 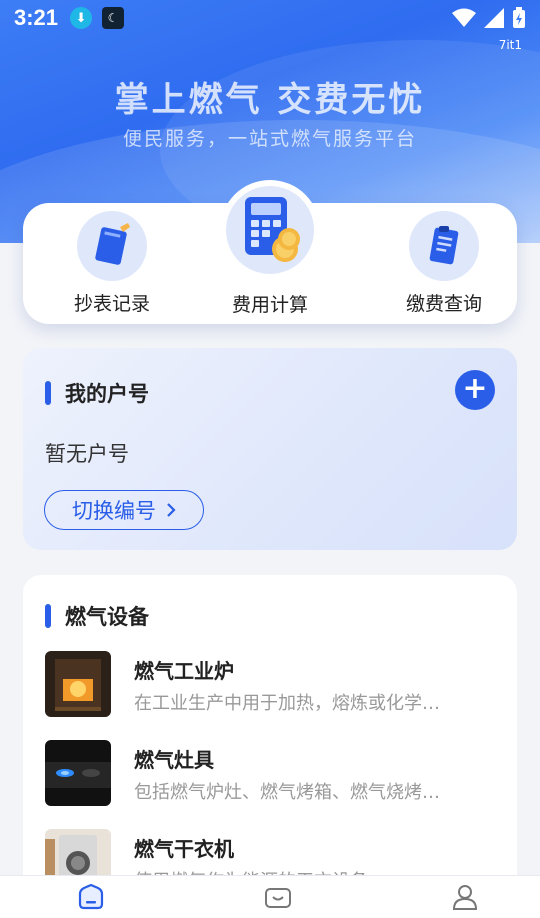 I want to click on account-title: 我的户号, so click(x=97, y=393).